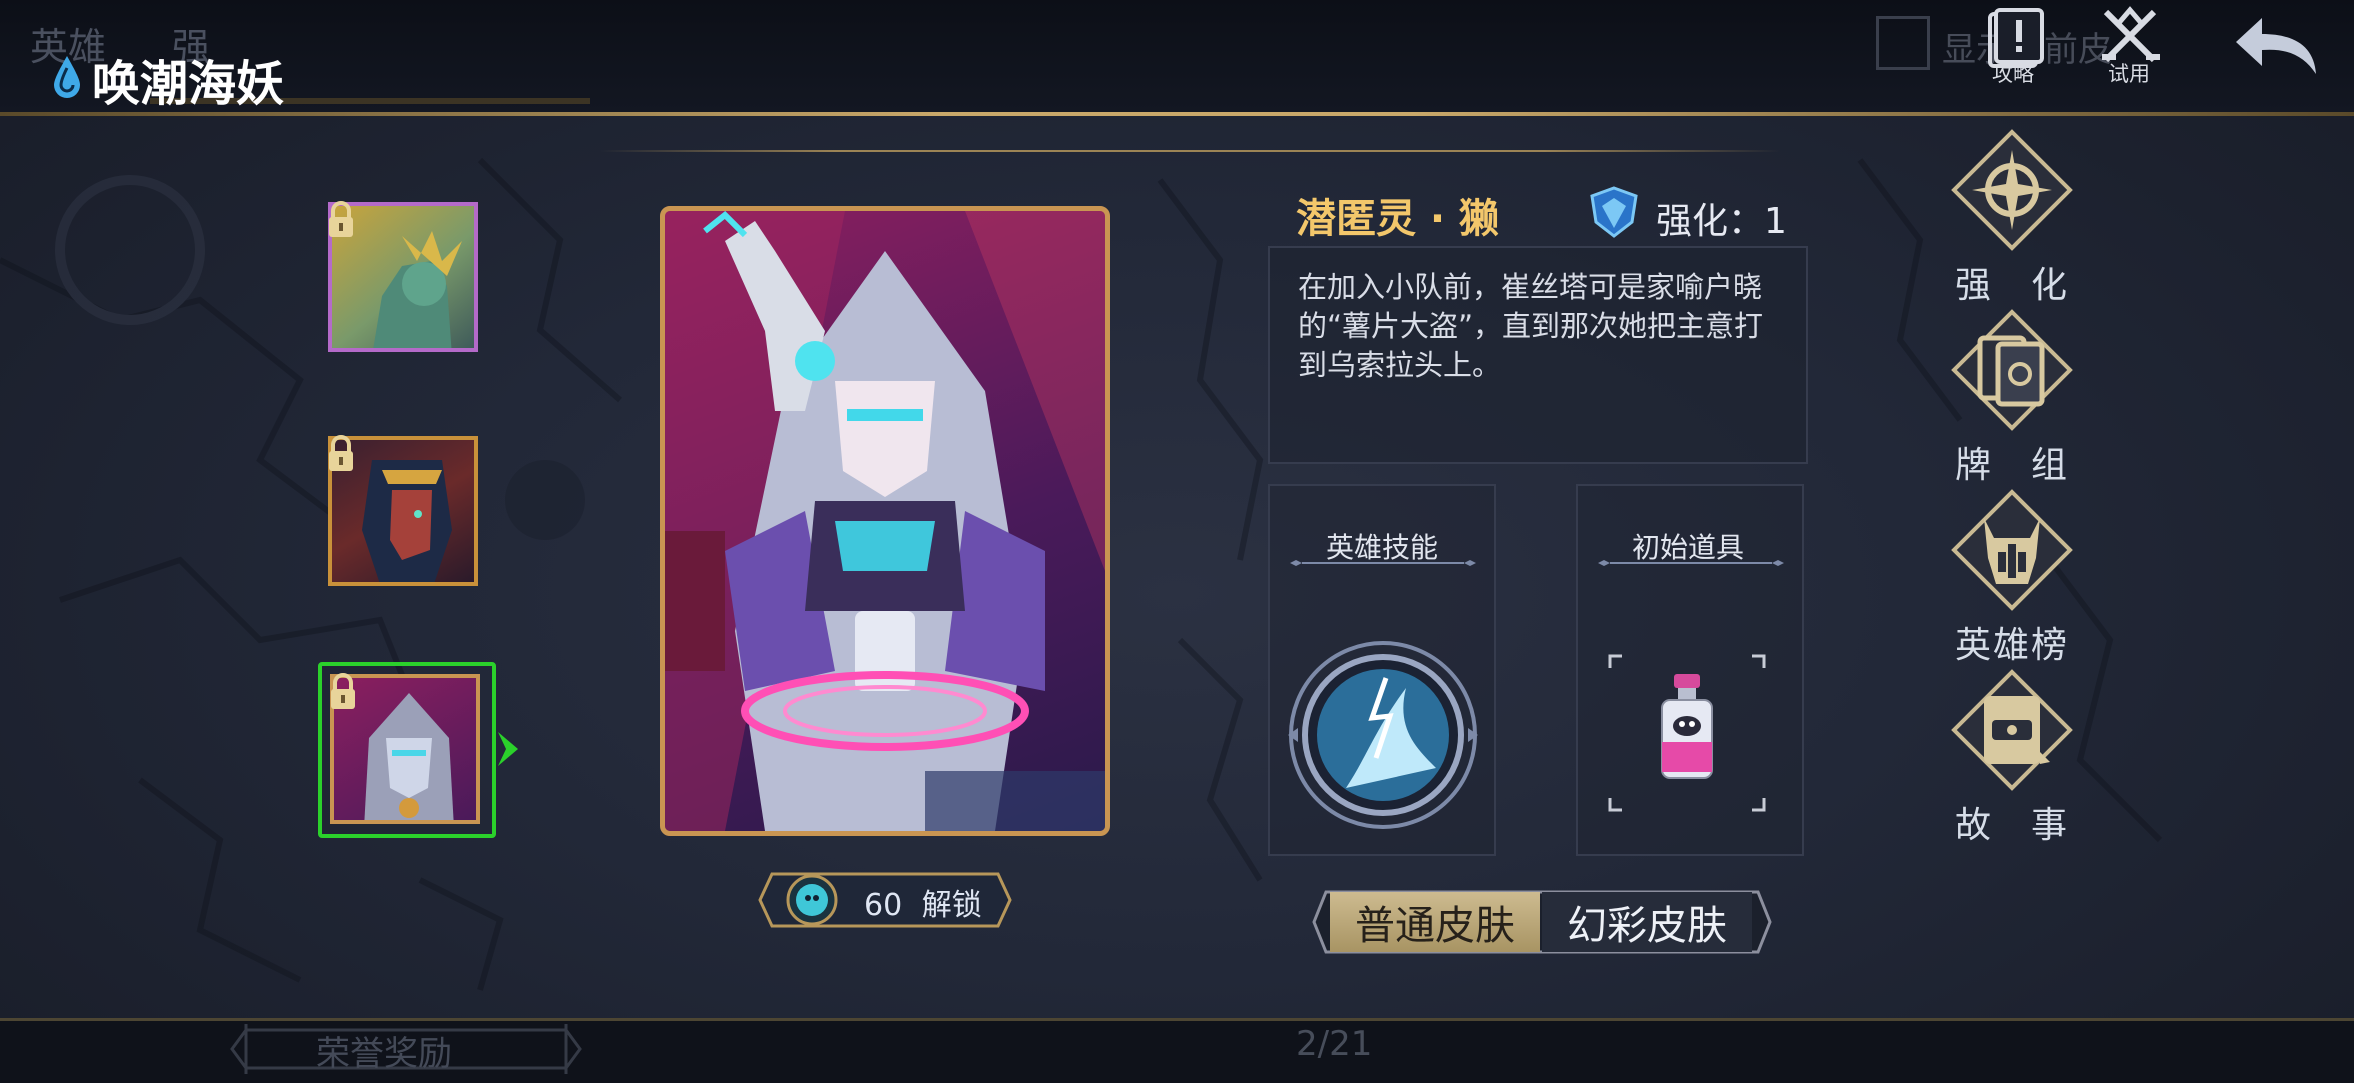 This screenshot has height=1083, width=2354. Describe the element at coordinates (2012, 190) in the screenshot. I see `enhance-star-icon` at that location.